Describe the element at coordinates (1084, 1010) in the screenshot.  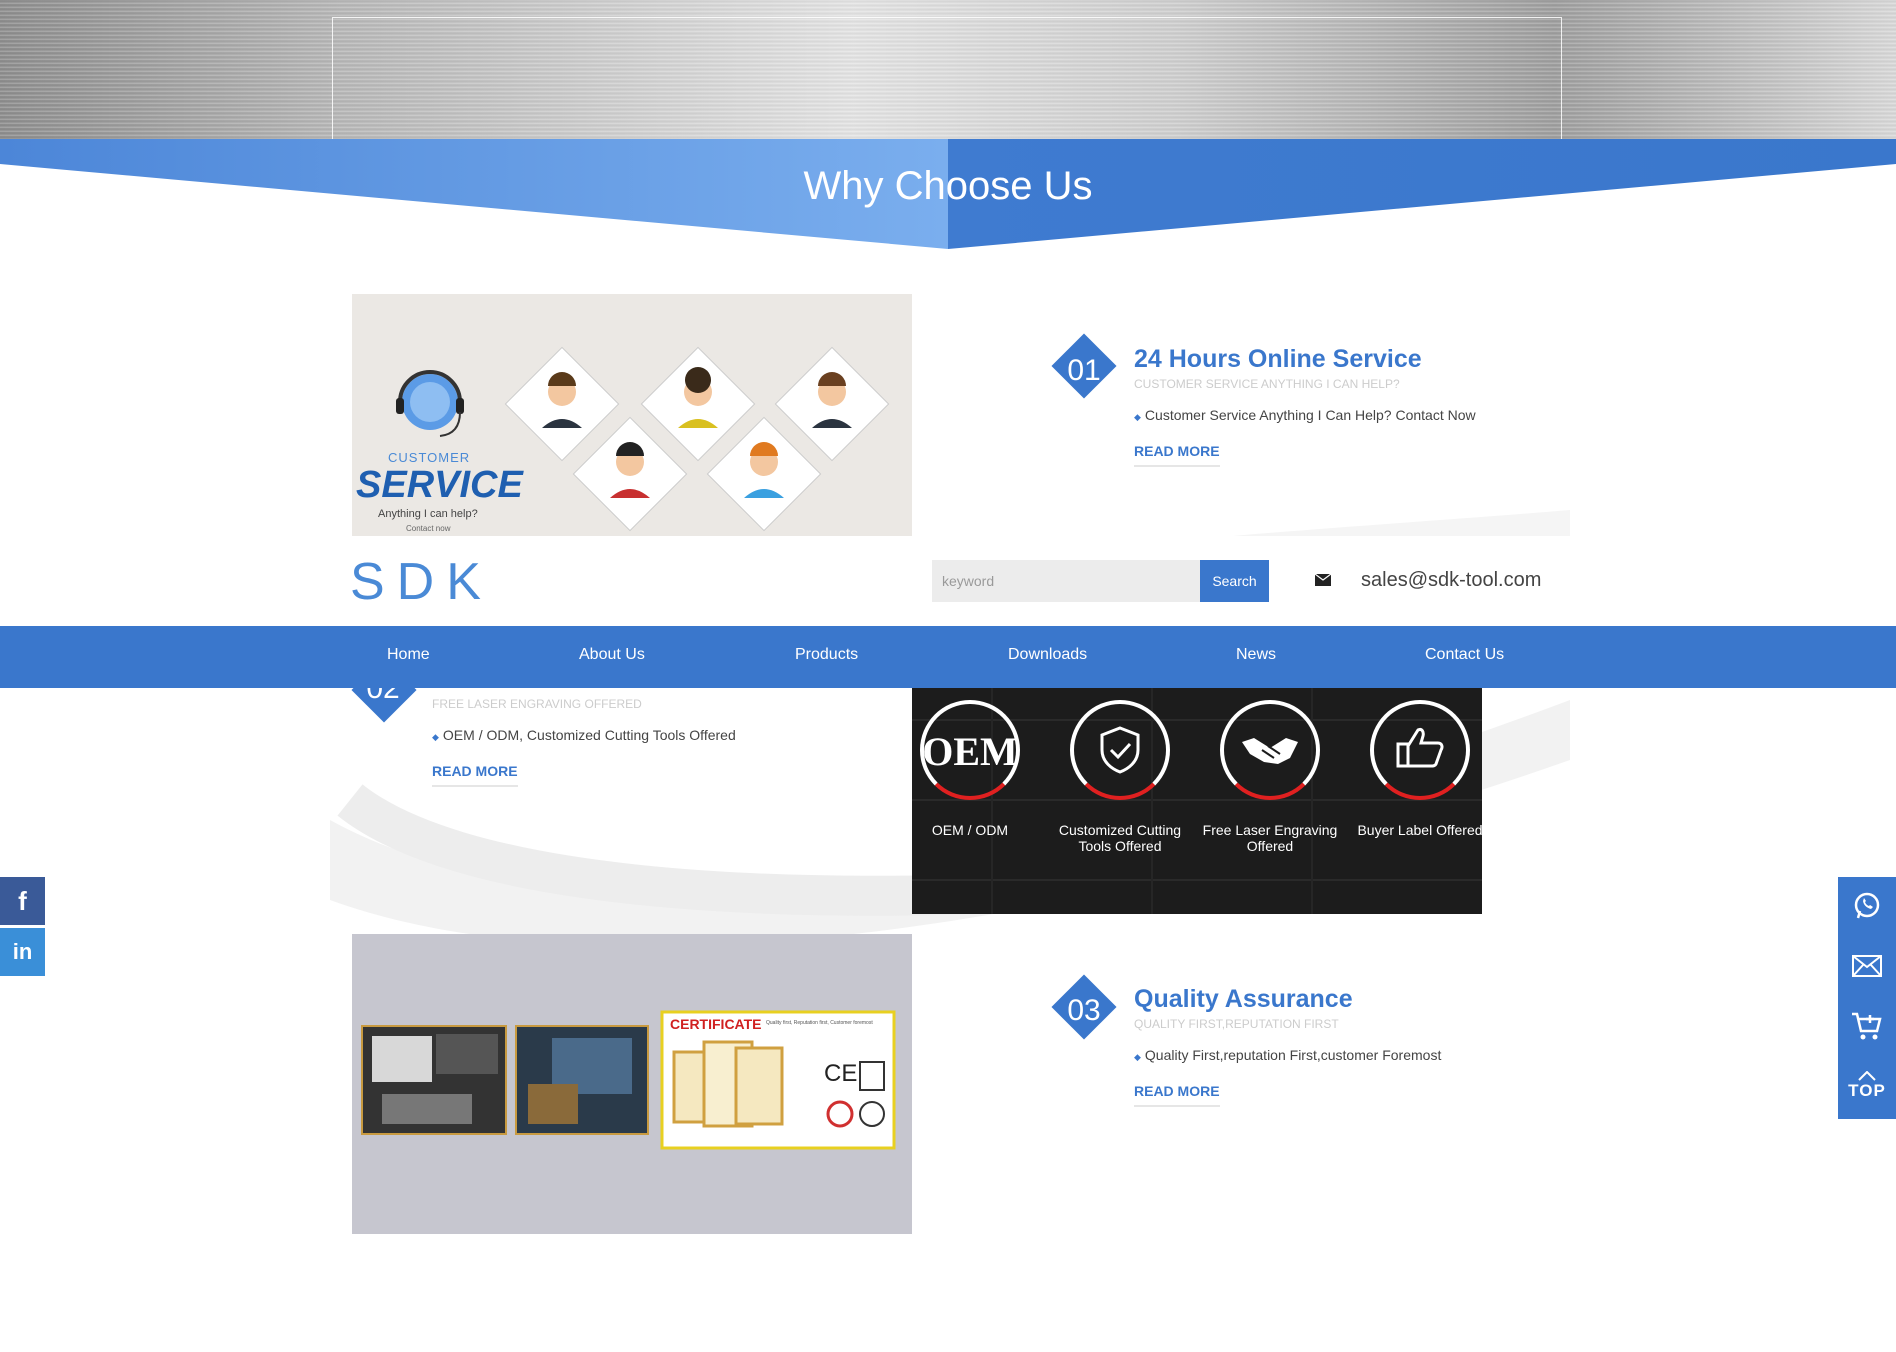
I see `feature-number-03-text: 03` at that location.